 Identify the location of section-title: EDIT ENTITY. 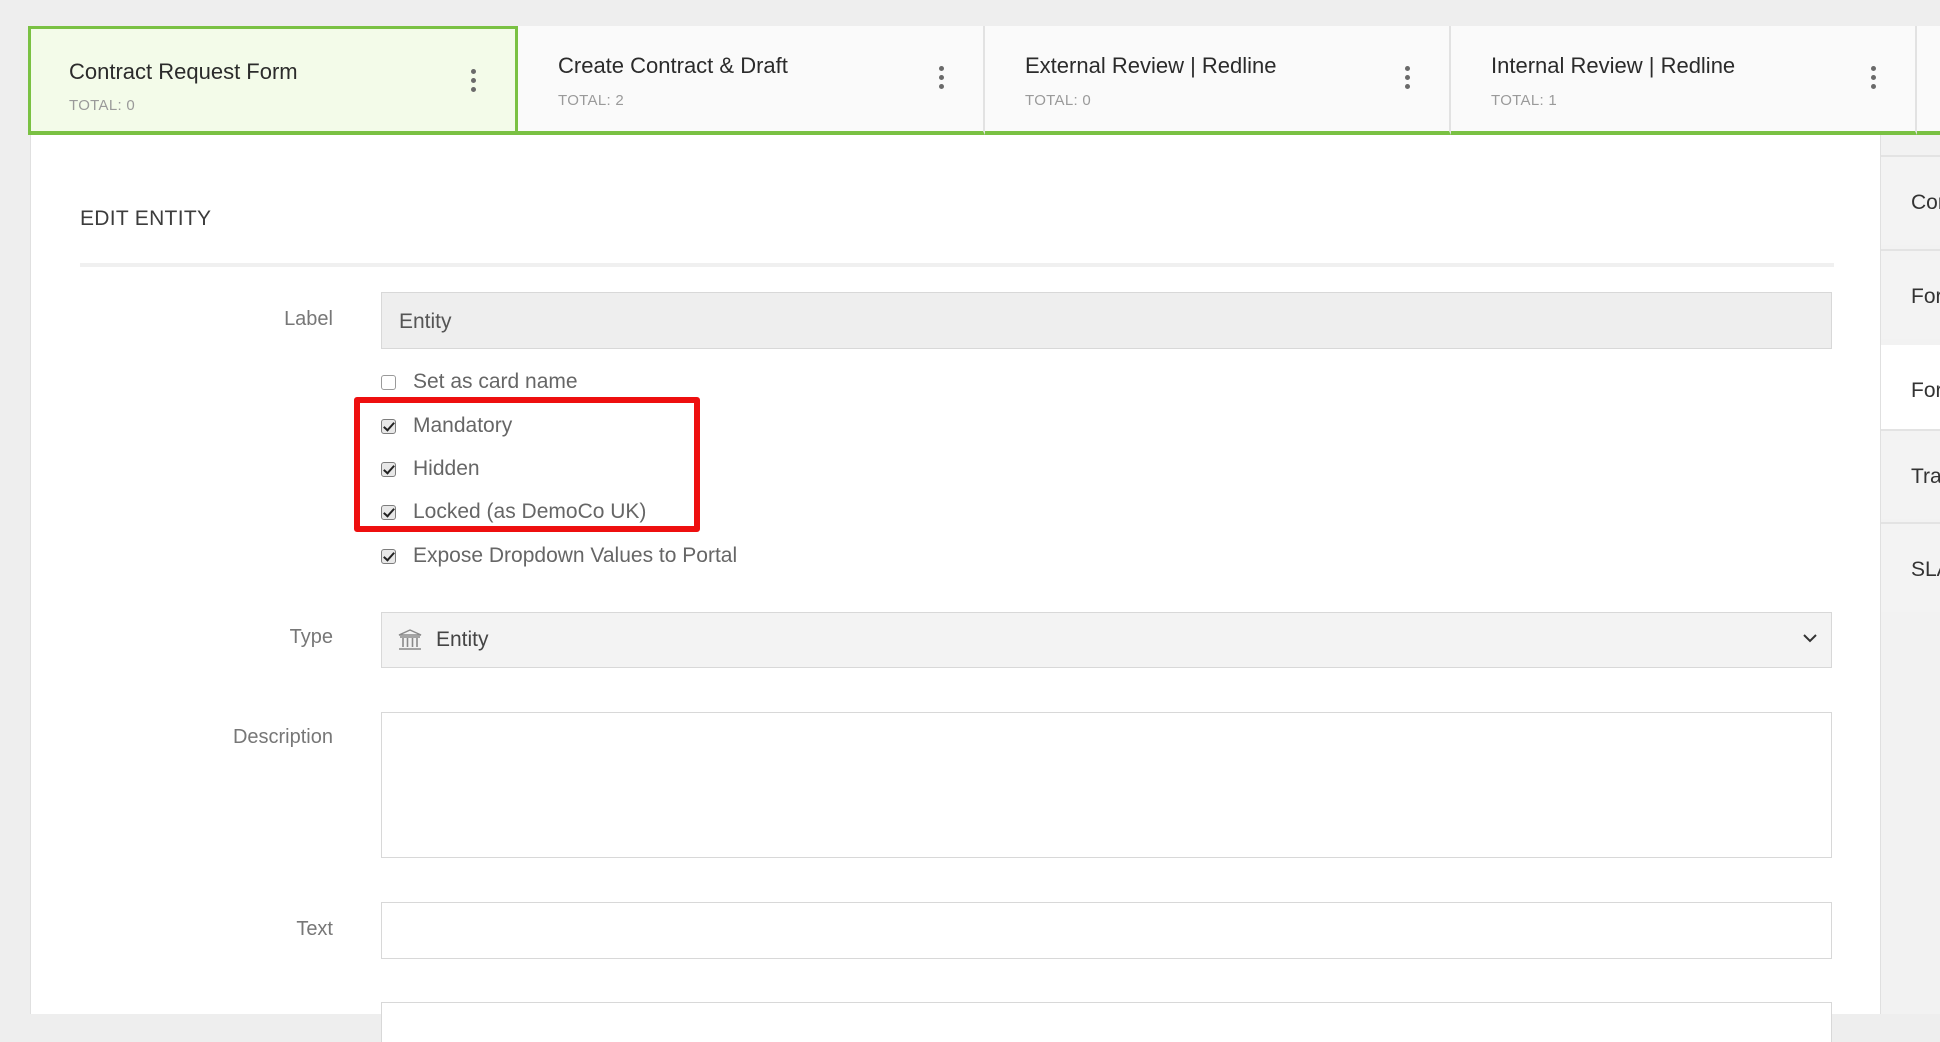
(146, 218).